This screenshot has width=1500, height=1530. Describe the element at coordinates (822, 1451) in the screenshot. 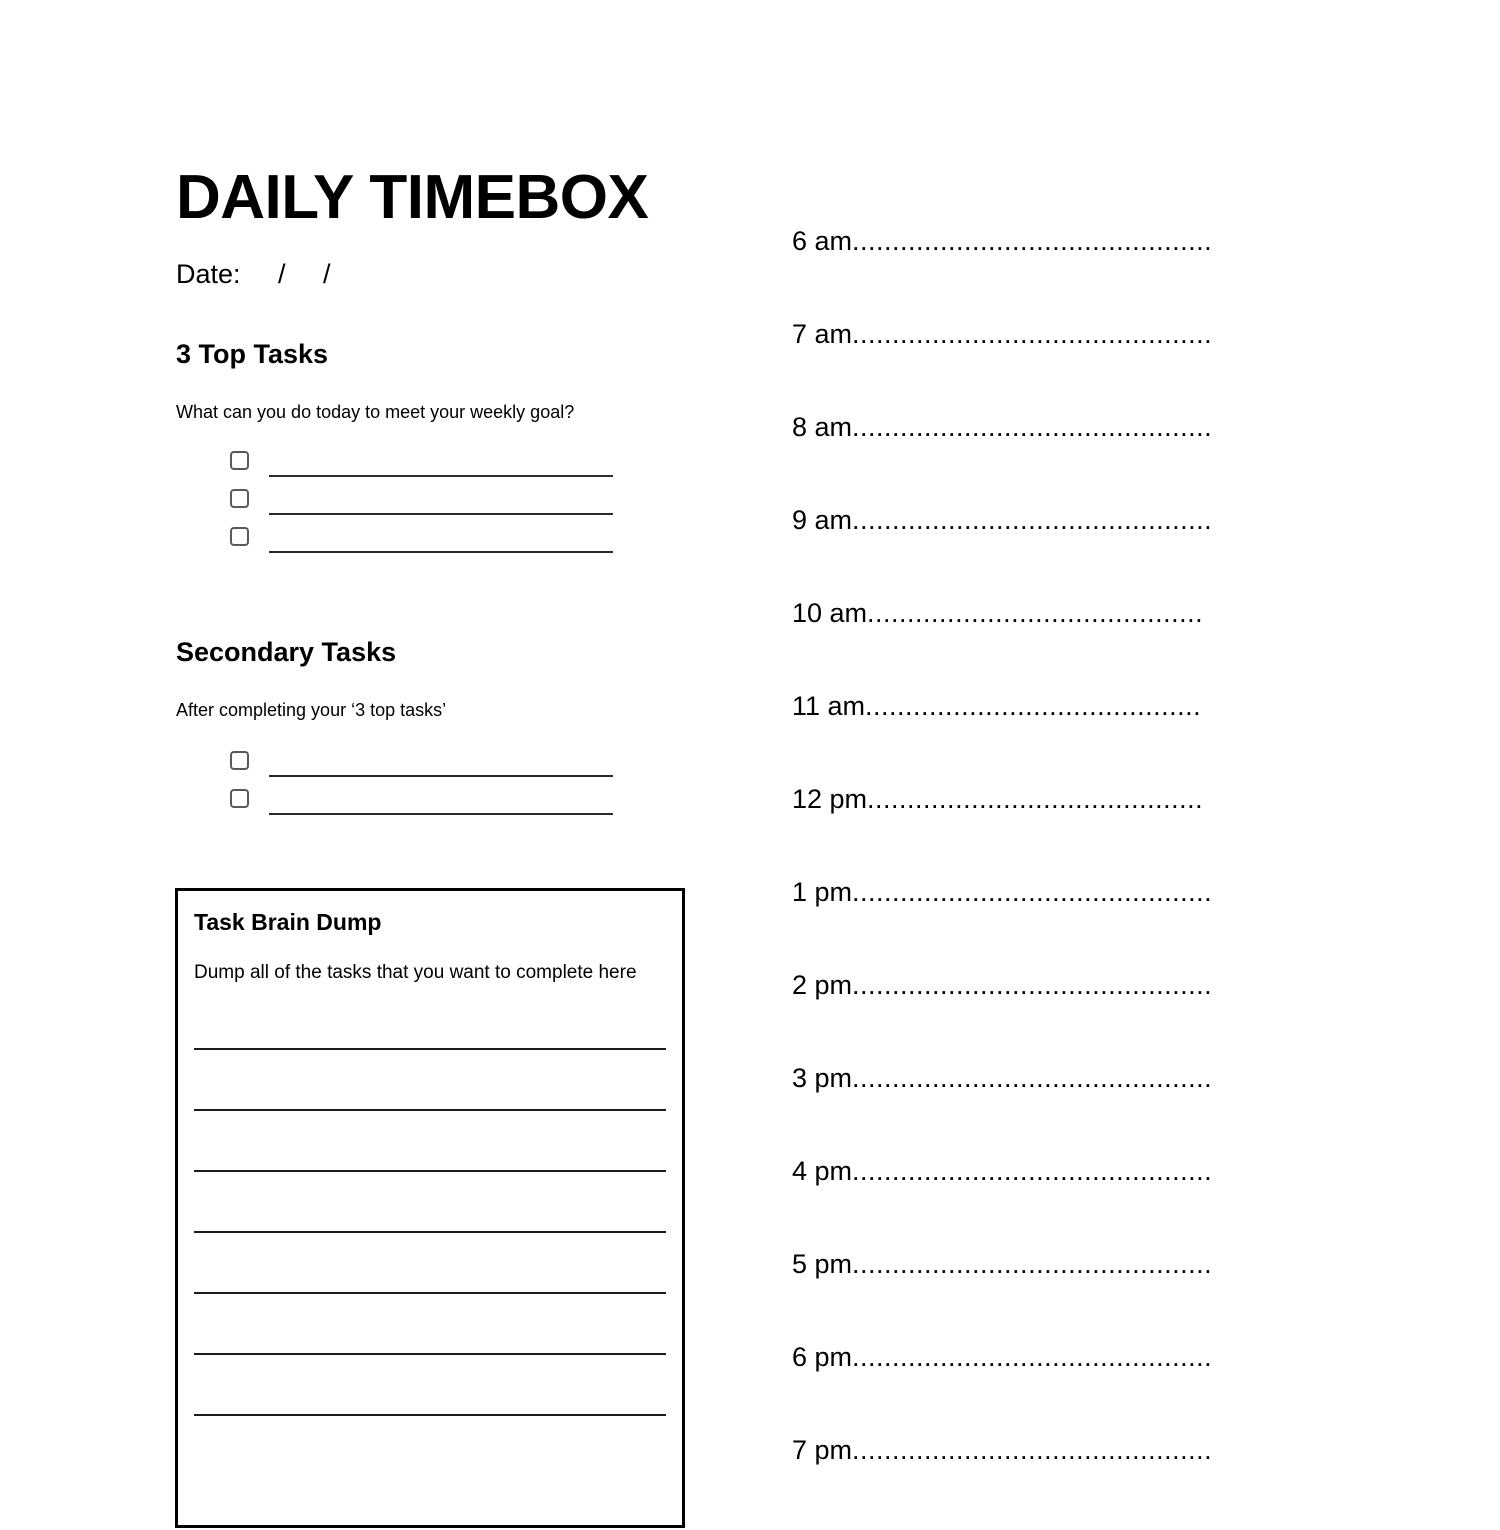

I see `slot-time-label: 7 pm` at that location.